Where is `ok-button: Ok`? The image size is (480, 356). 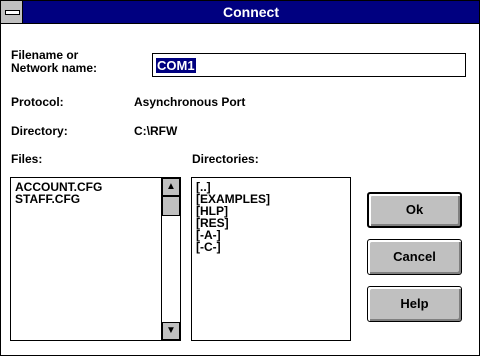 ok-button: Ok is located at coordinates (414, 210).